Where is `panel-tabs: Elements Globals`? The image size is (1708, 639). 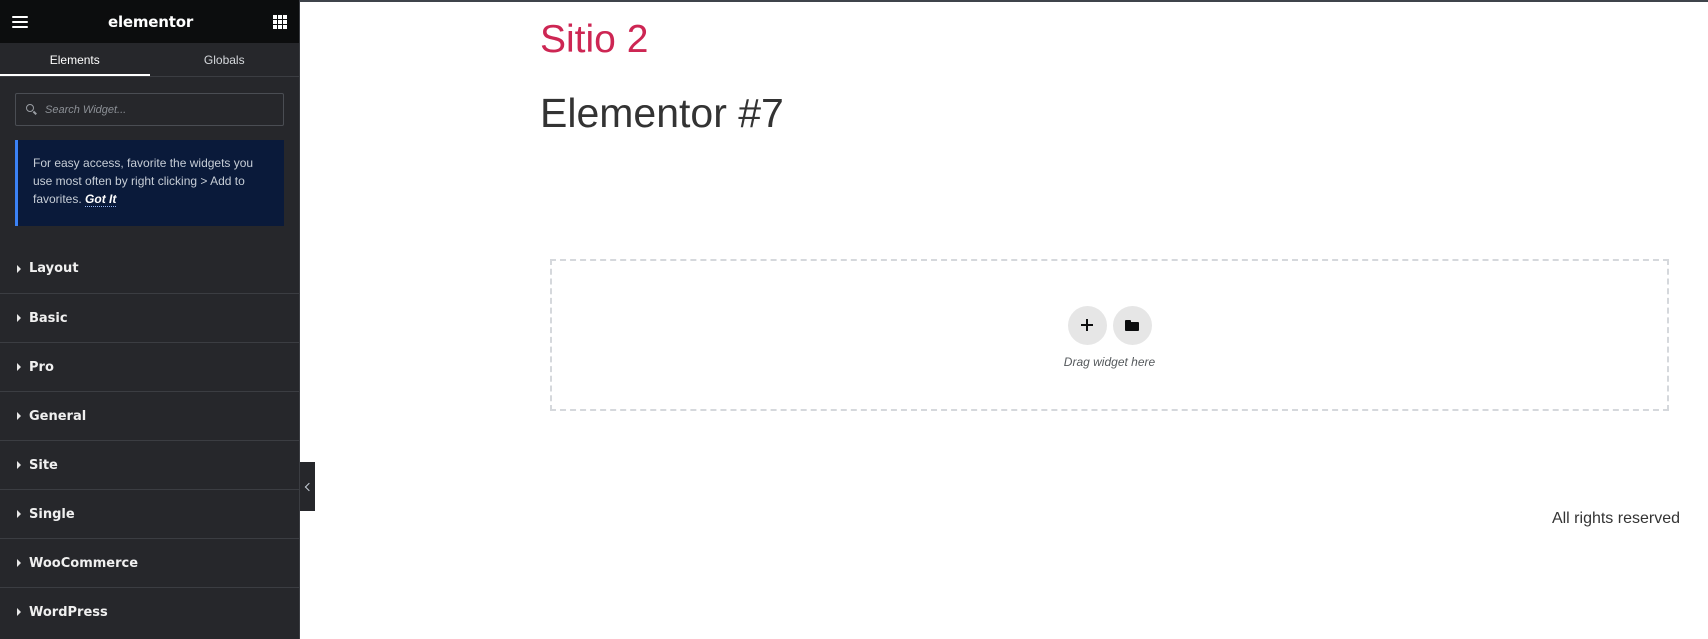
panel-tabs: Elements Globals is located at coordinates (149, 60).